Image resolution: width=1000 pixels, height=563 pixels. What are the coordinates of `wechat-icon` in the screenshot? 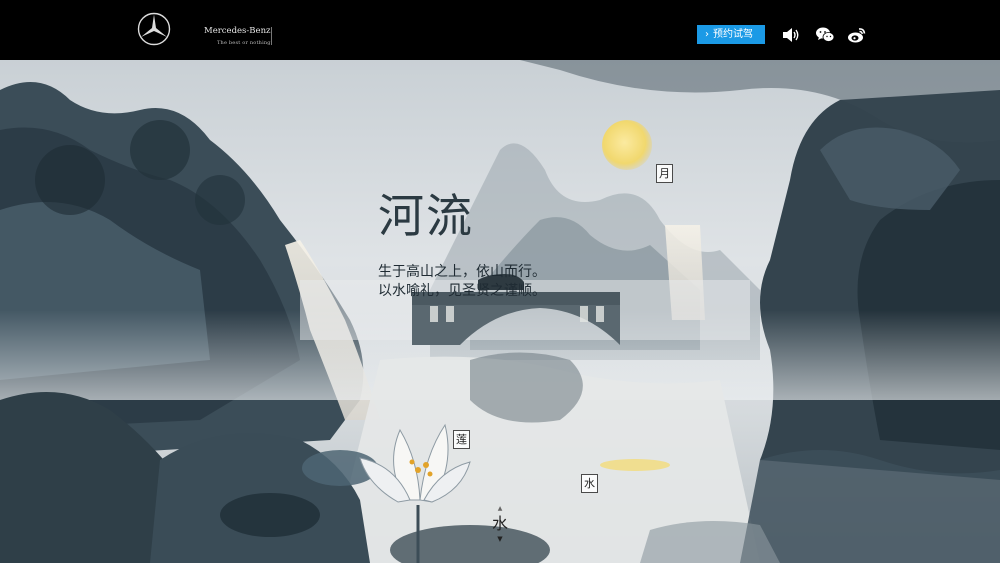 It's located at (825, 35).